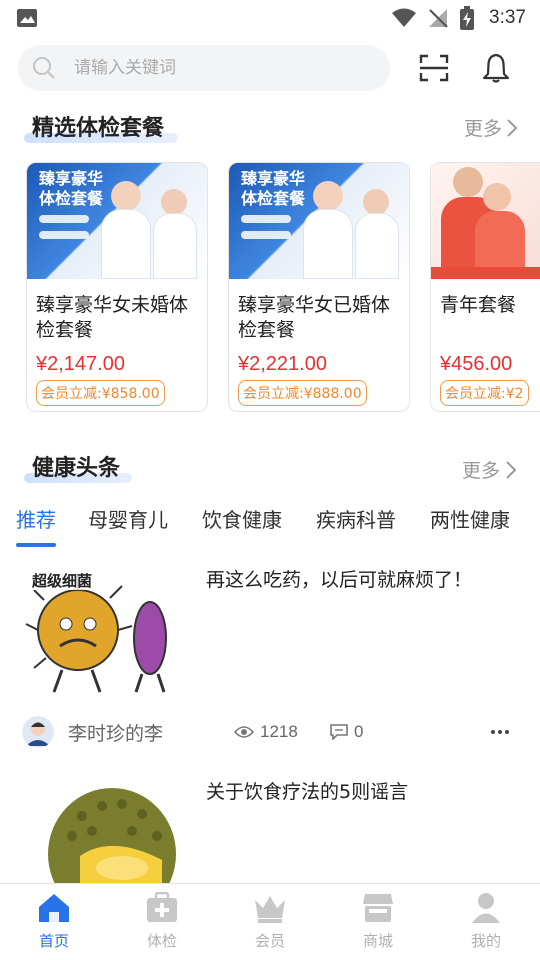  What do you see at coordinates (270, 909) in the screenshot?
I see `crown-icon` at bounding box center [270, 909].